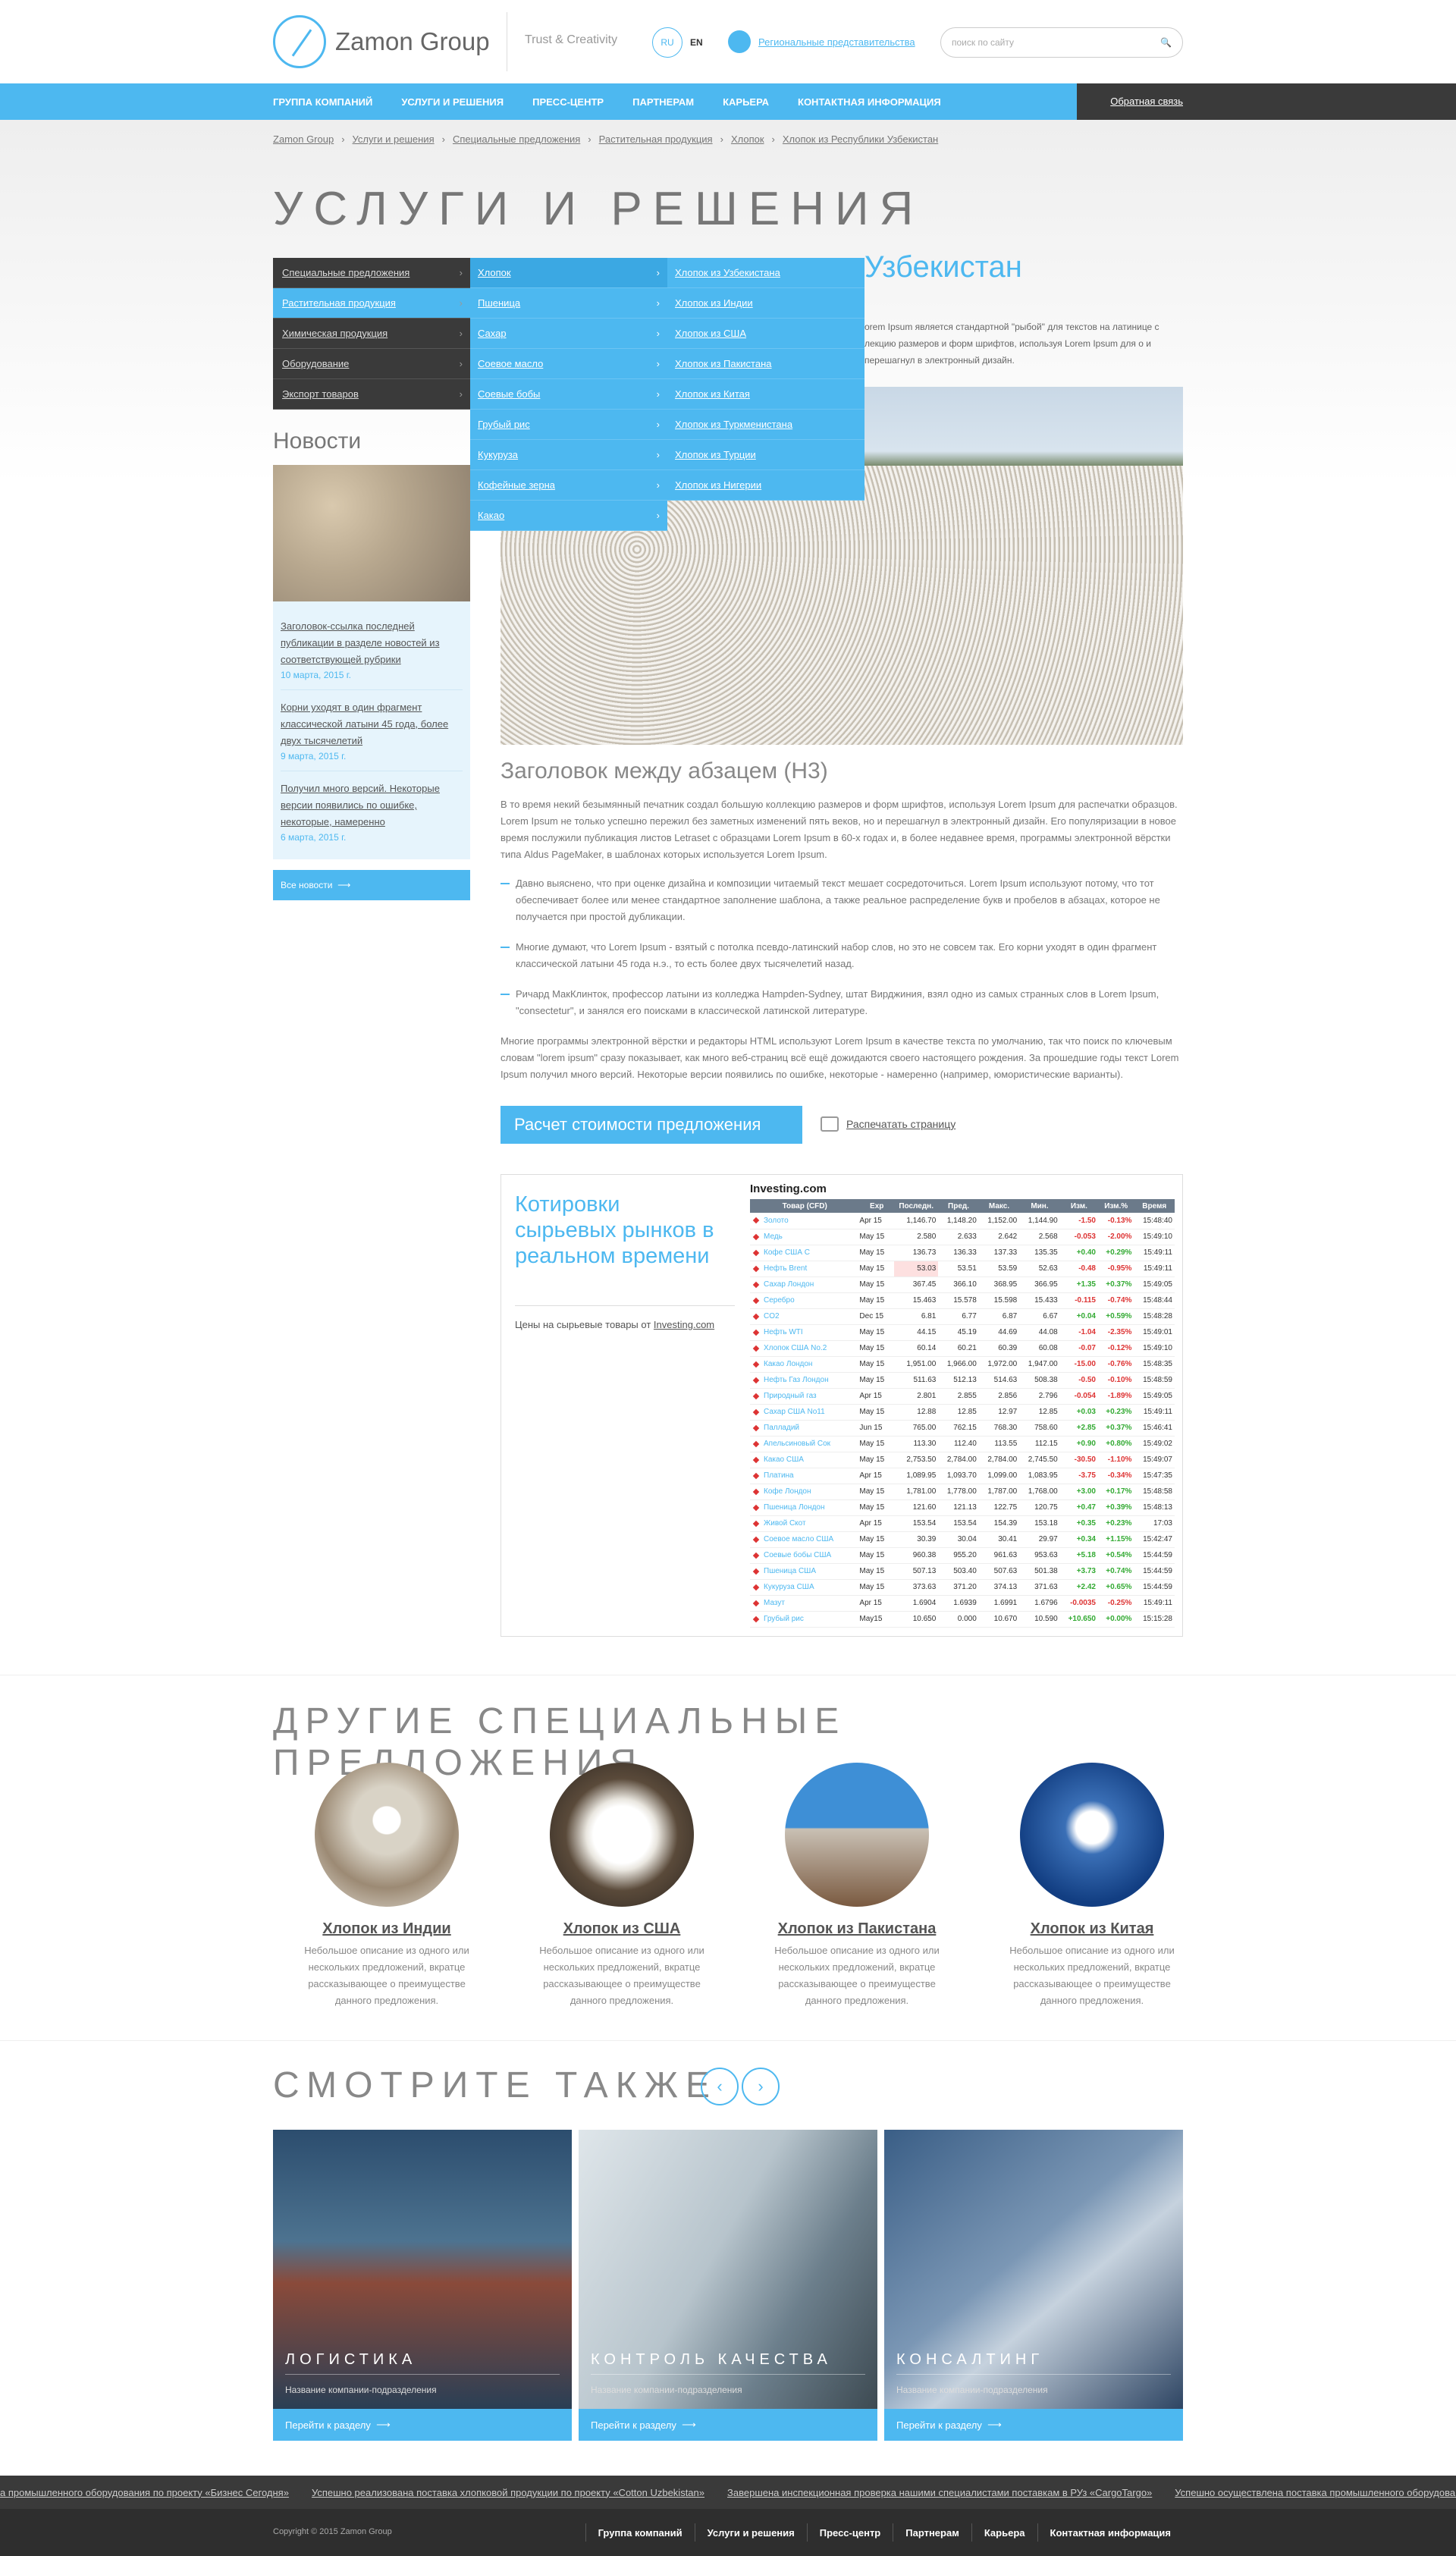 The width and height of the screenshot is (1456, 2556). Describe the element at coordinates (640, 2533) in the screenshot. I see `footer-nav-item: Группа компаний` at that location.